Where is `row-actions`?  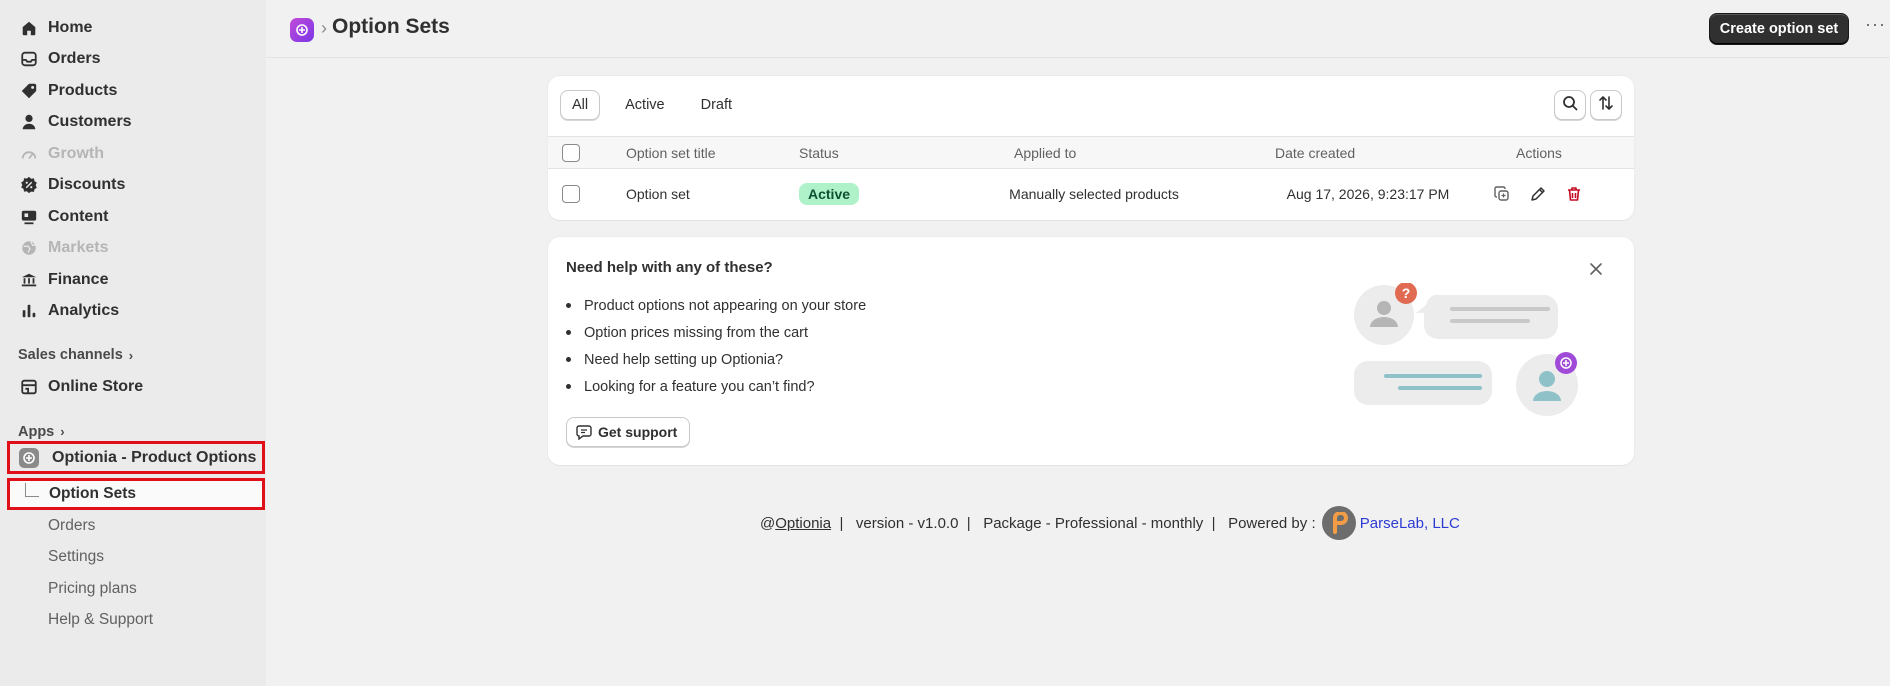 row-actions is located at coordinates (1546, 194).